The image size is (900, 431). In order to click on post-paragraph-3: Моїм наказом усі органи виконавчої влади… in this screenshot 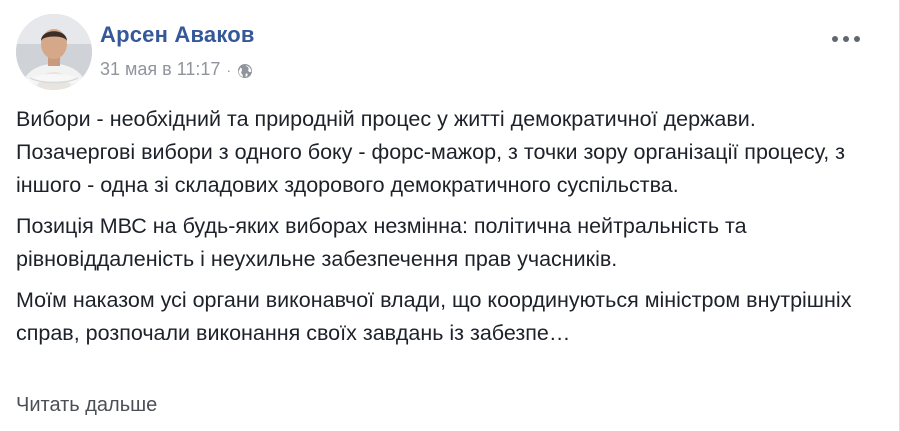, I will do `click(434, 316)`.